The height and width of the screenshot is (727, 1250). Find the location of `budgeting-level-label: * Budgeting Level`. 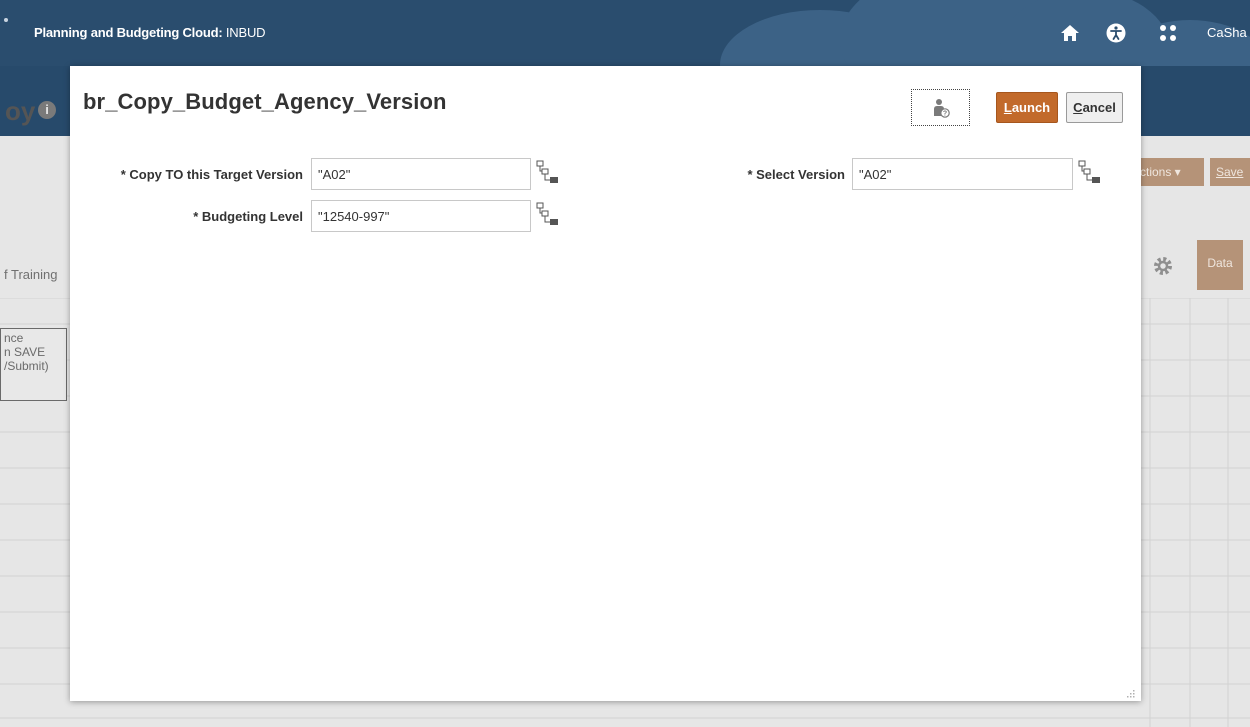

budgeting-level-label: * Budgeting Level is located at coordinates (248, 216).